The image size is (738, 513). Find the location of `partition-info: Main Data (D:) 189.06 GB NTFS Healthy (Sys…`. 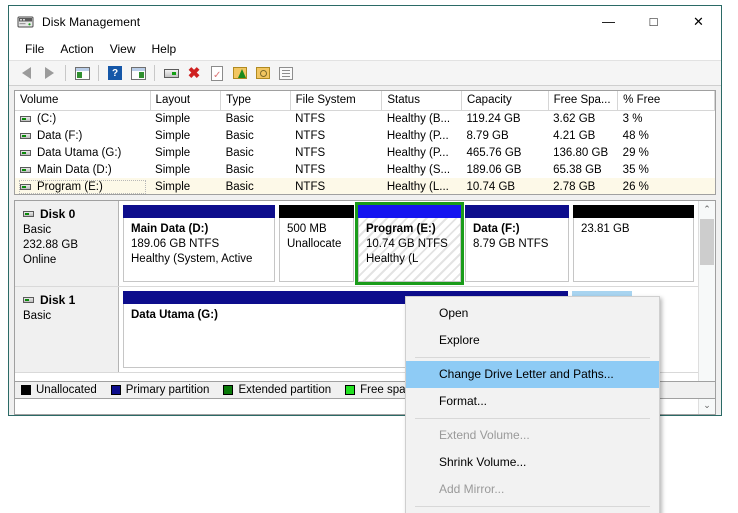

partition-info: Main Data (D:) 189.06 GB NTFS Healthy (Sys… is located at coordinates (199, 250).